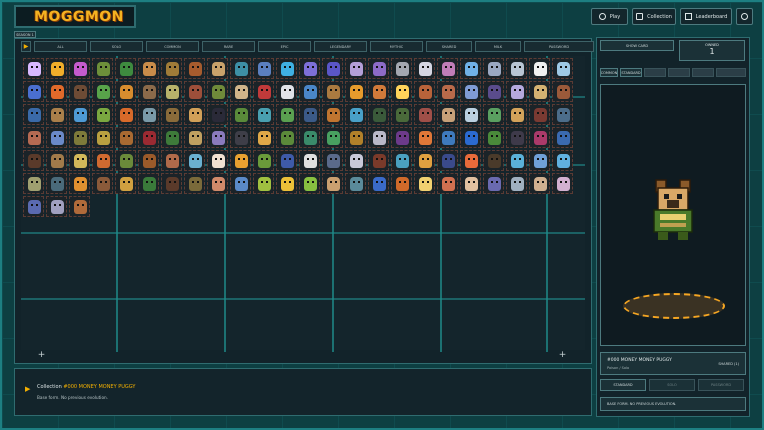 This screenshot has width=764, height=430. What do you see at coordinates (284, 46) in the screenshot?
I see `filter-epic: EPIC` at bounding box center [284, 46].